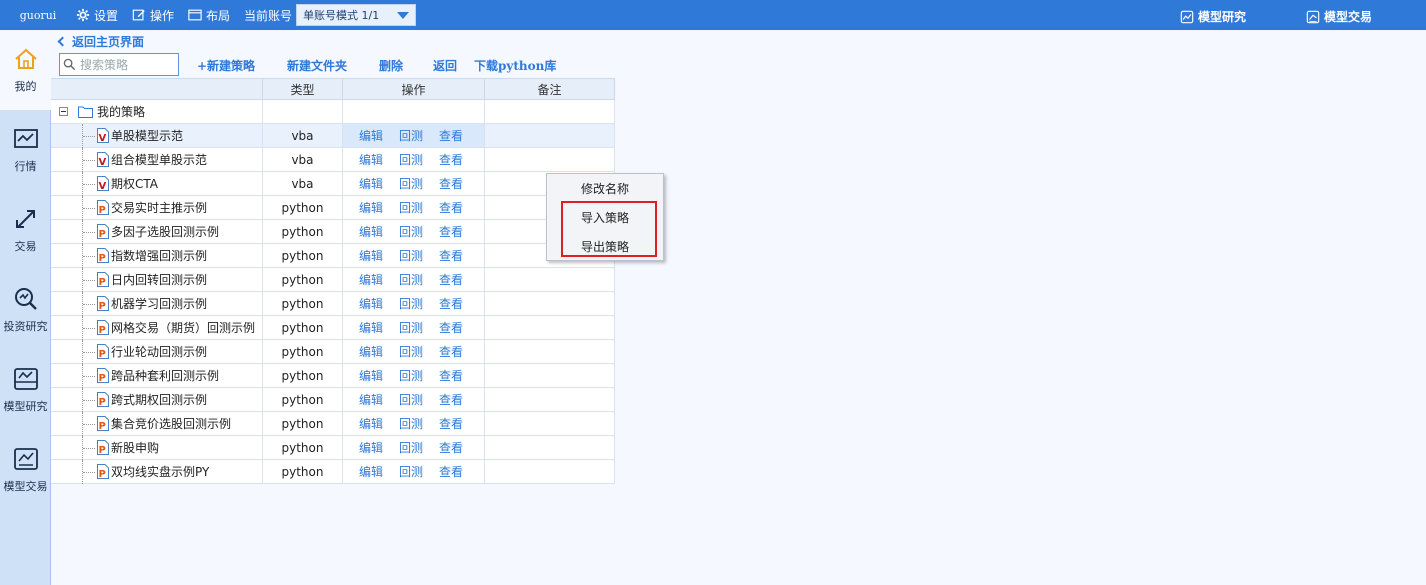  I want to click on table-row: P 新股申购 python 编辑 回测 查看, so click(333, 448).